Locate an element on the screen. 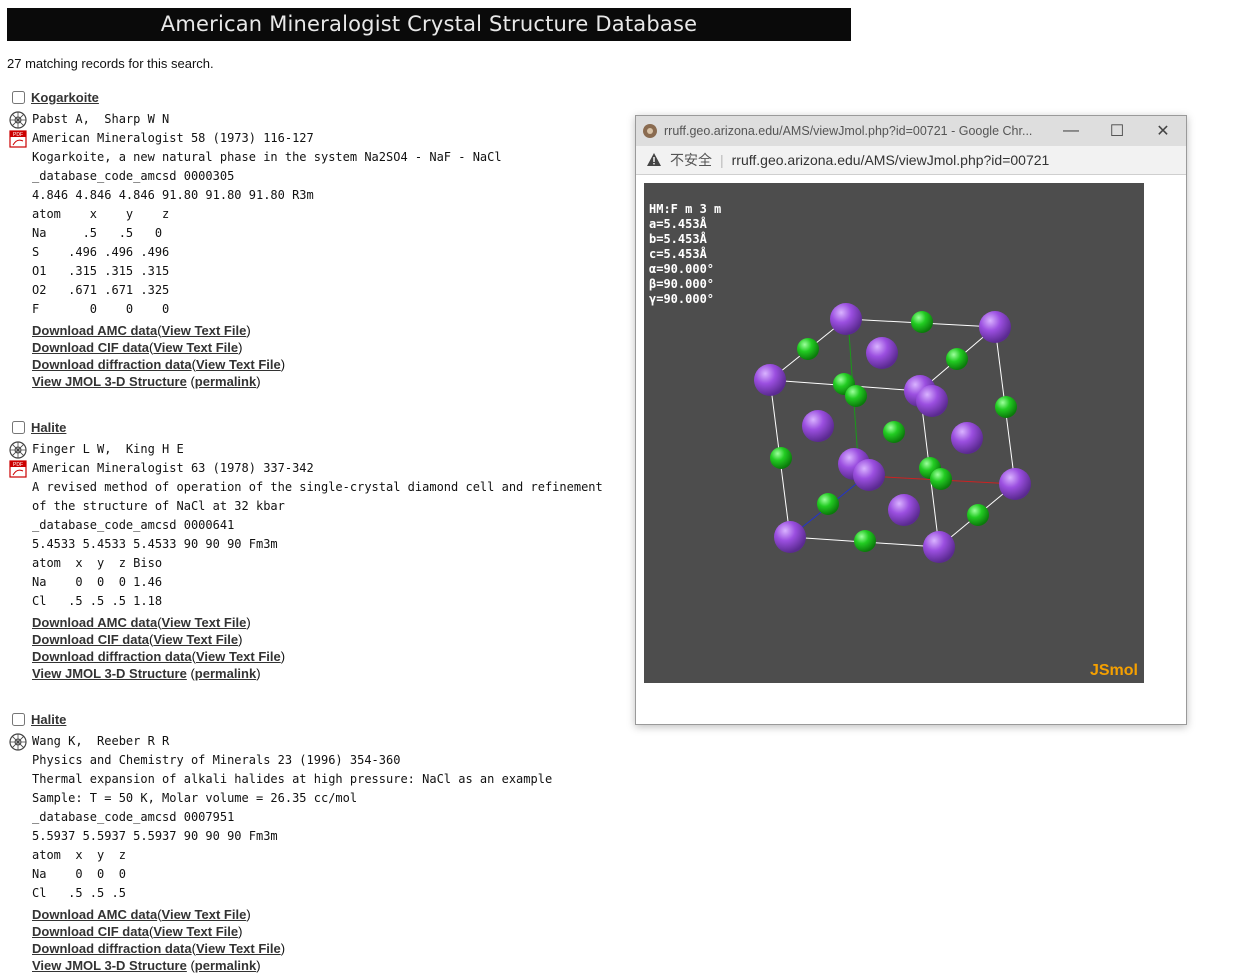  warning-icon is located at coordinates (654, 159).